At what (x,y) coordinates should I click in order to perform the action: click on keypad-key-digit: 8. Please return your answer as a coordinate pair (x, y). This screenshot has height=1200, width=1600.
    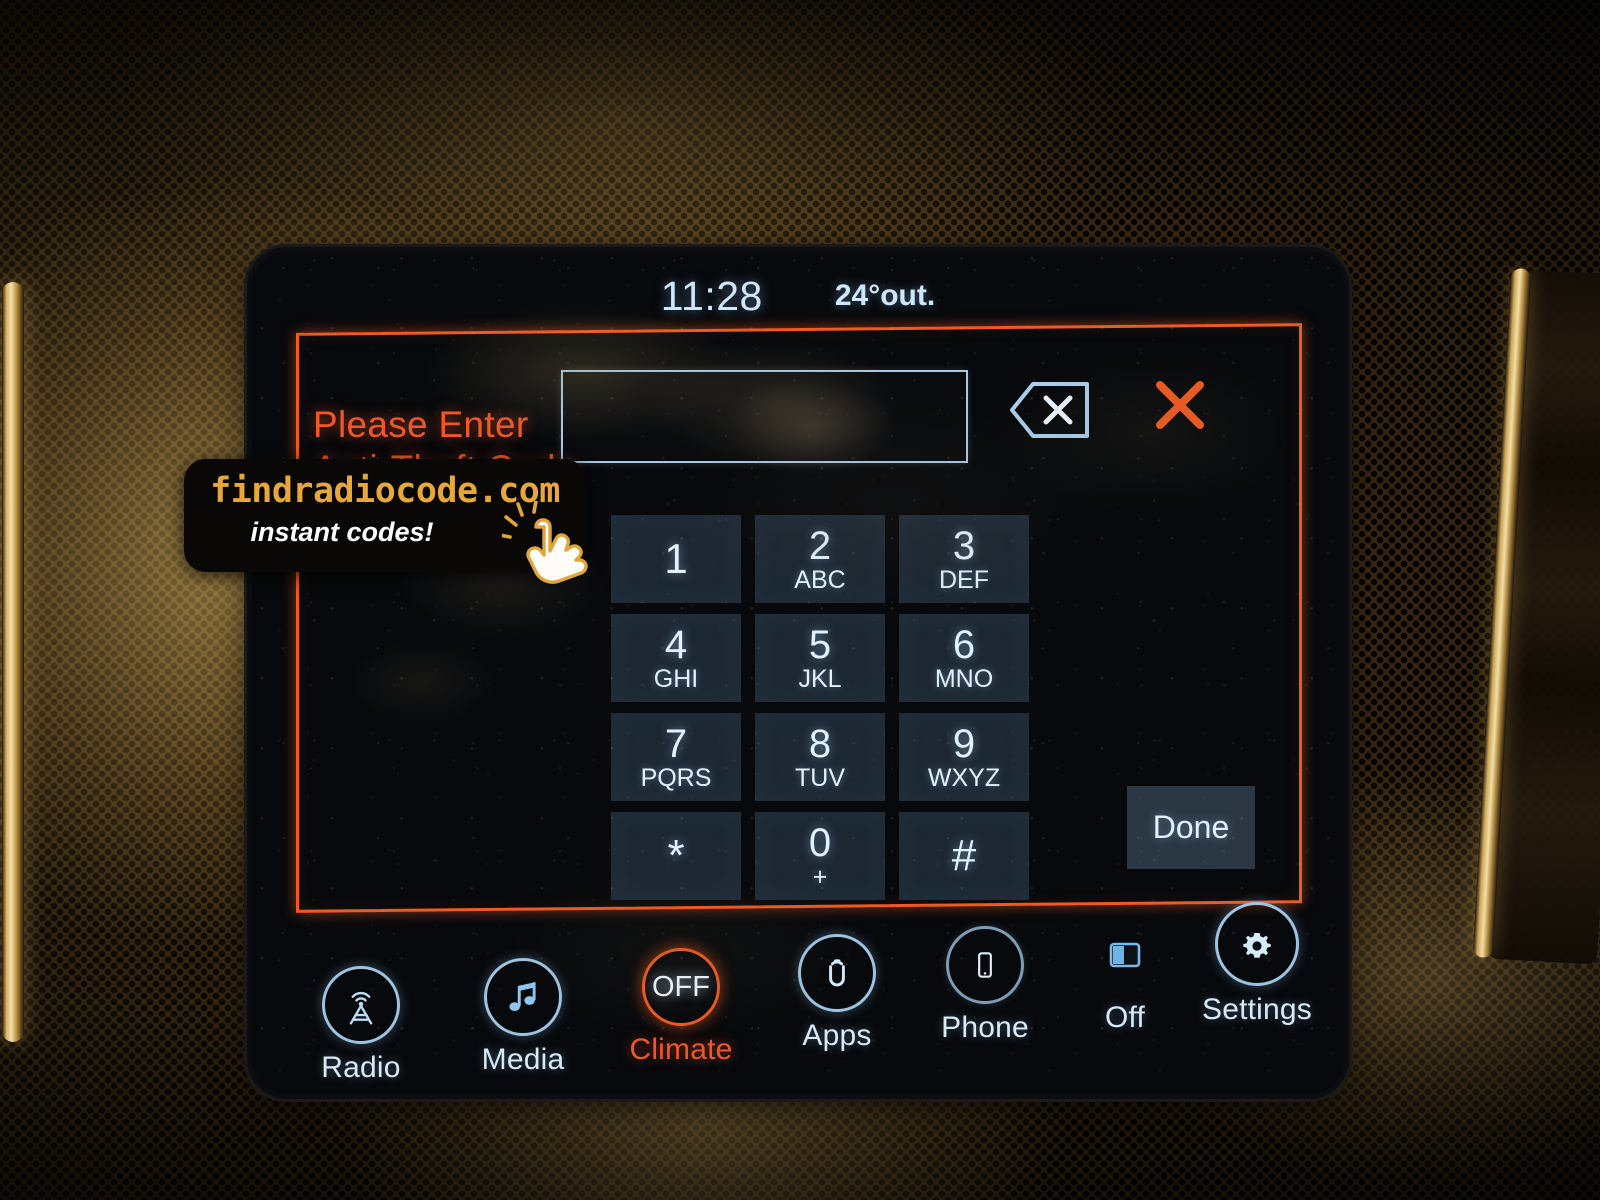
    Looking at the image, I should click on (820, 743).